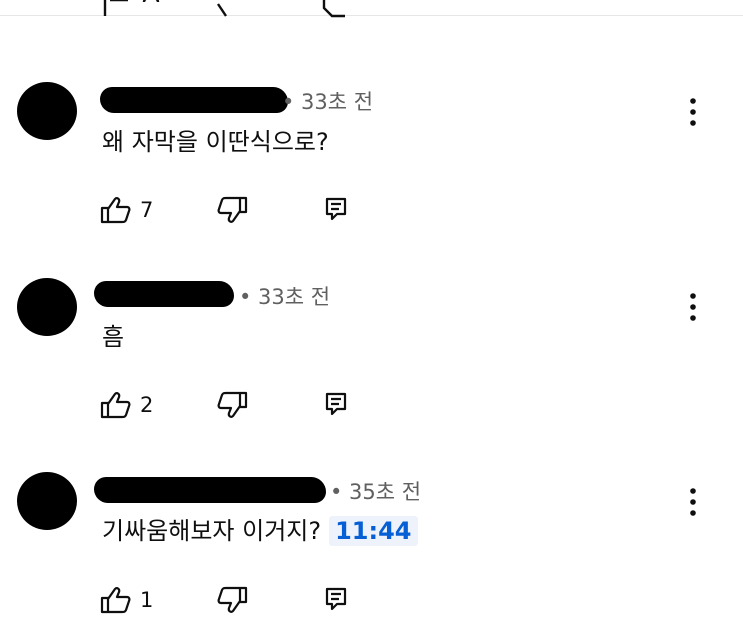 This screenshot has width=743, height=632. What do you see at coordinates (147, 600) in the screenshot?
I see `like-count: 1` at bounding box center [147, 600].